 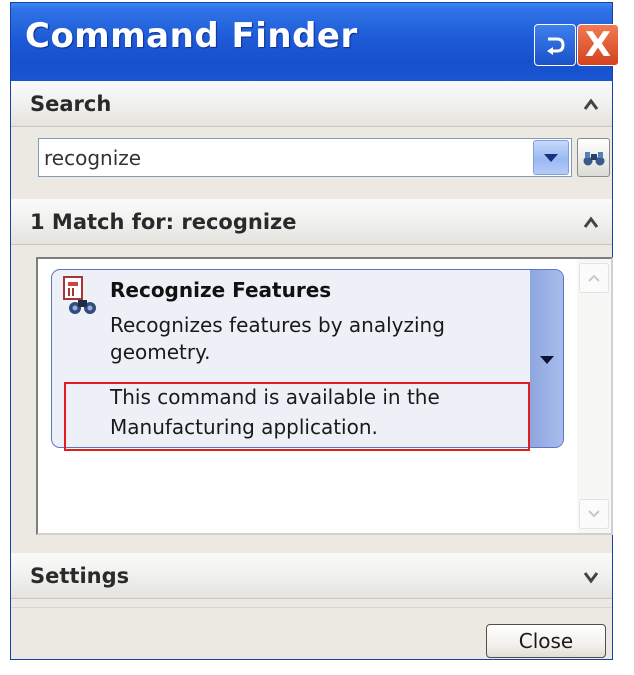 I want to click on close-button: Close, so click(x=546, y=641).